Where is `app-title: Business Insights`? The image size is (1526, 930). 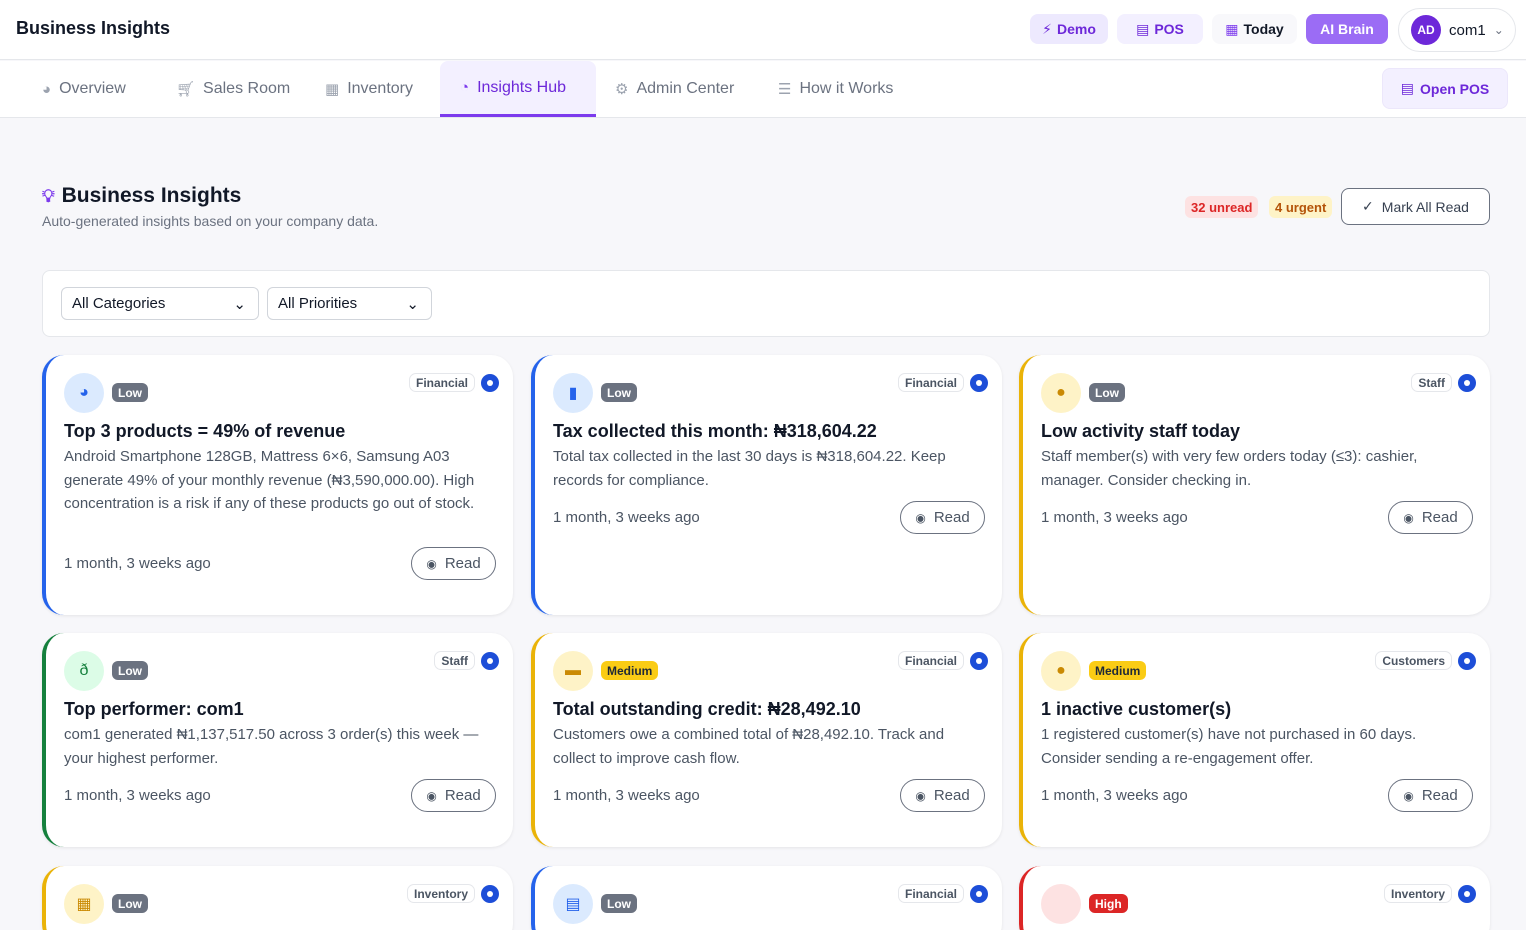 app-title: Business Insights is located at coordinates (93, 28).